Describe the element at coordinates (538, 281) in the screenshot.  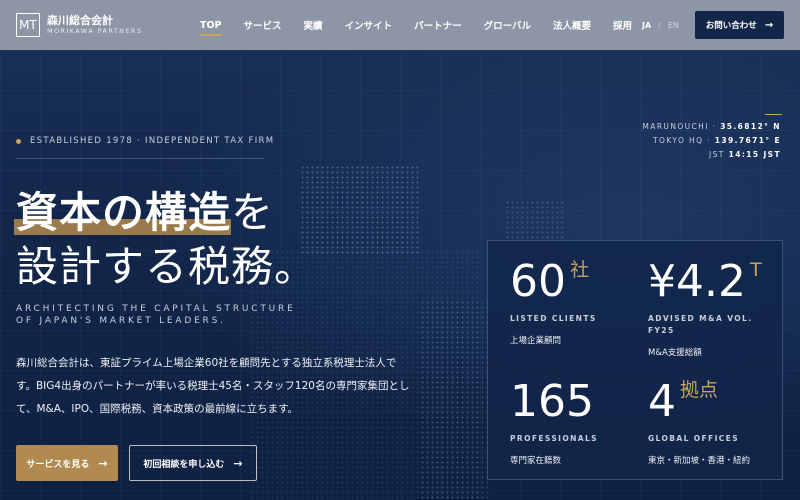
I see `stat-value: 60` at that location.